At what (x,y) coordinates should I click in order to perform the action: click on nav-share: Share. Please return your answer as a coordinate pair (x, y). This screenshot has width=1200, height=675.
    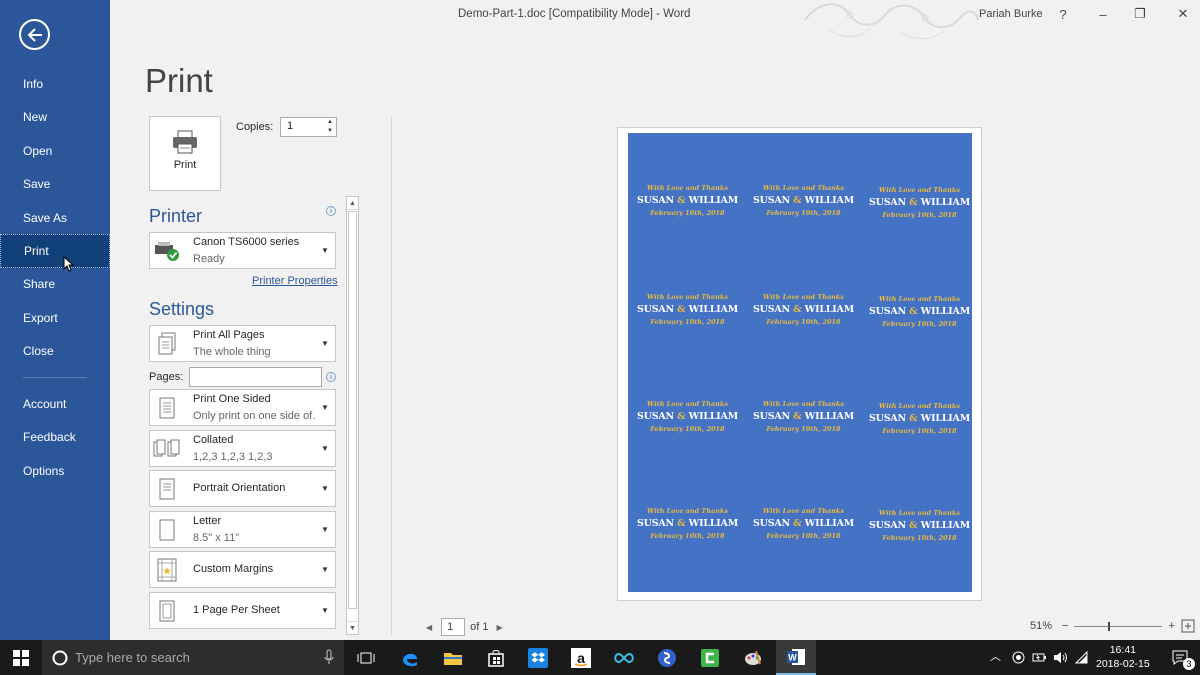
    Looking at the image, I should click on (55, 284).